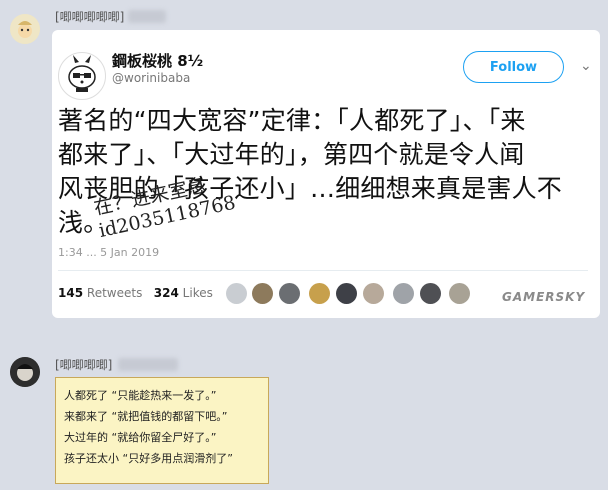 Image resolution: width=608 pixels, height=490 pixels. What do you see at coordinates (291, 154) in the screenshot?
I see `tweet-text-line: 都来了」、「大过年的」，第四个就是令人闻` at bounding box center [291, 154].